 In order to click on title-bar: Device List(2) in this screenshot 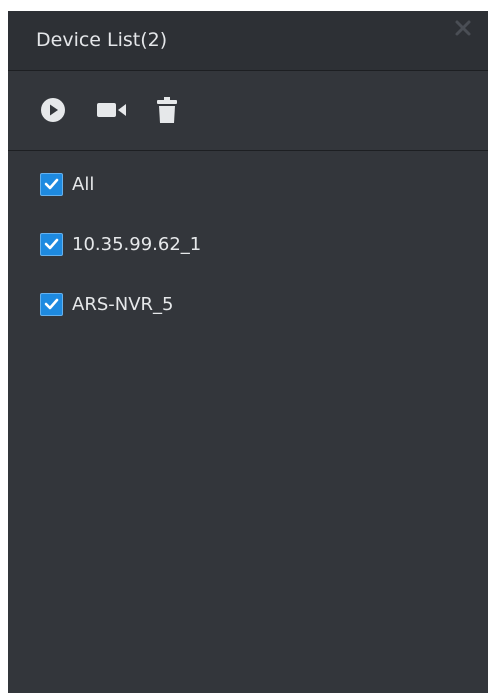, I will do `click(248, 41)`.